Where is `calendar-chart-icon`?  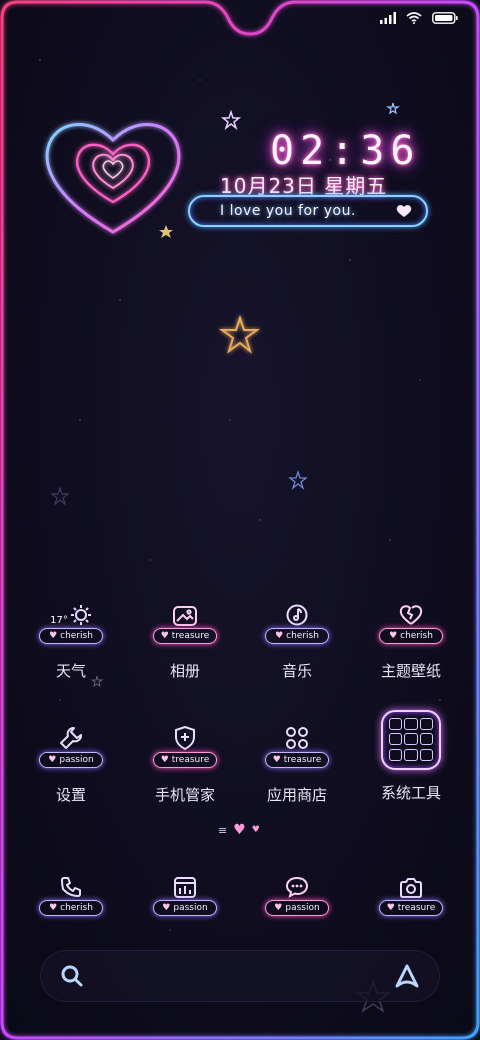
calendar-chart-icon is located at coordinates (185, 887).